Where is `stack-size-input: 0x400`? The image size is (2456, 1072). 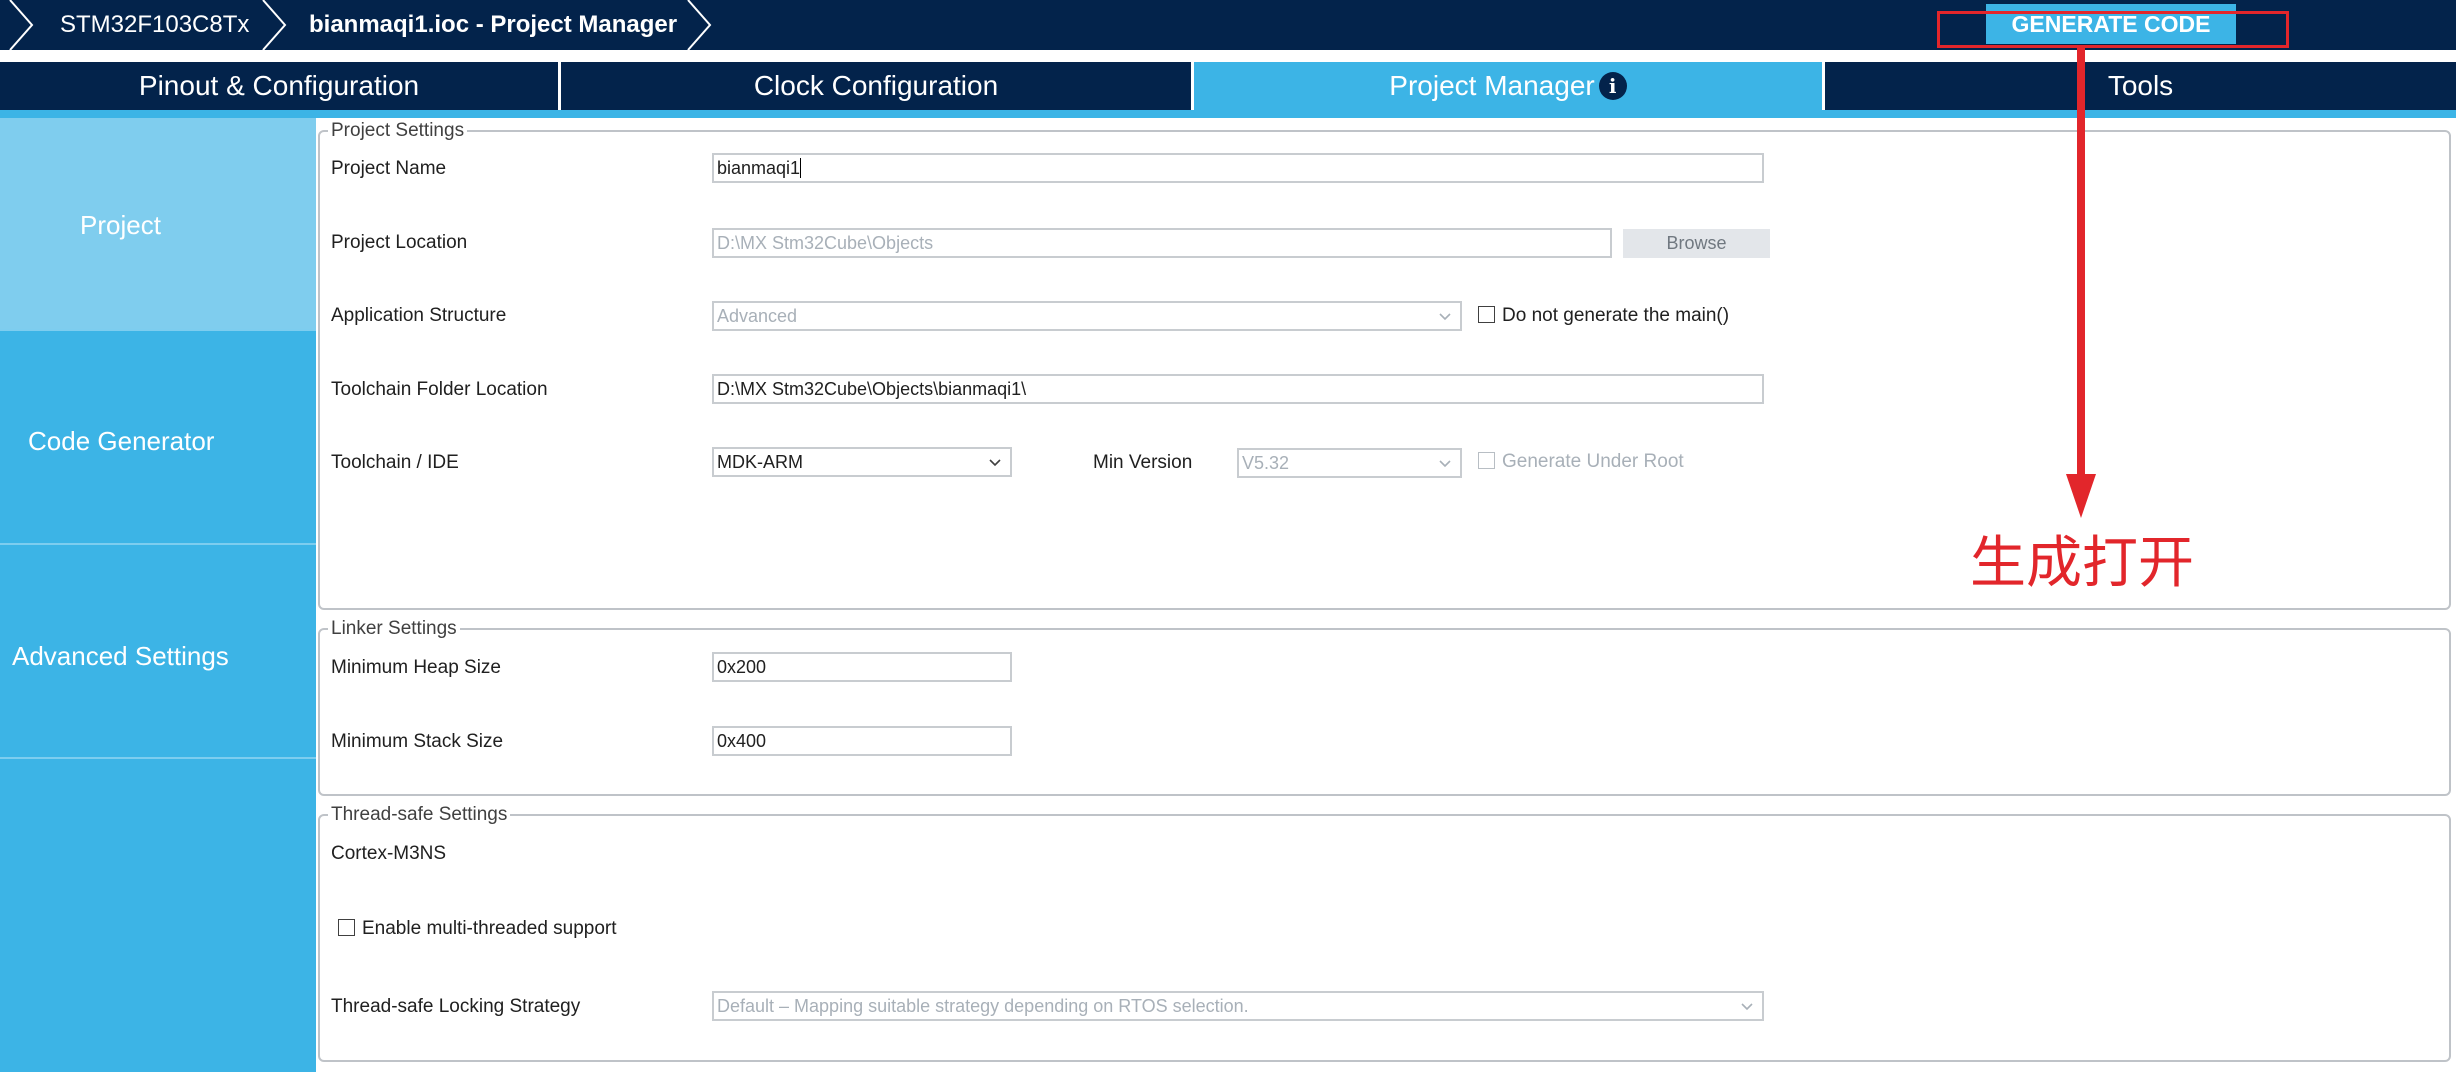 stack-size-input: 0x400 is located at coordinates (862, 741).